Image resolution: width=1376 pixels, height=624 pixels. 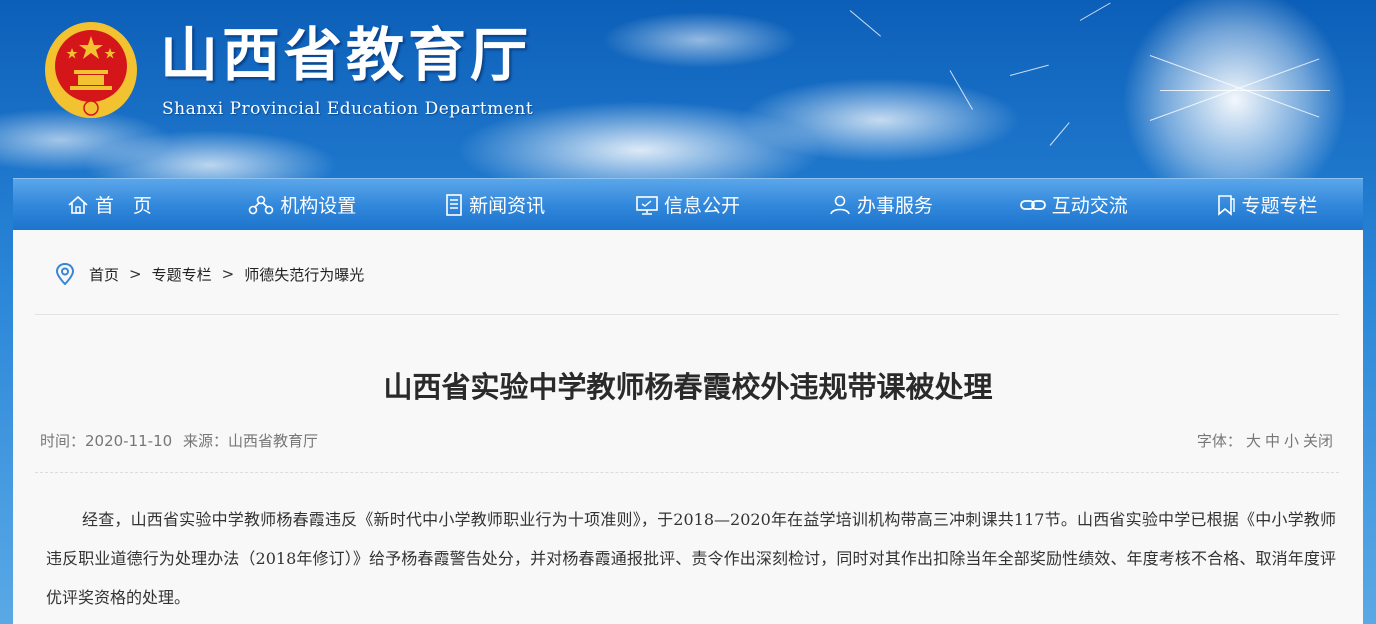 I want to click on article-meta: 时间：2020-11-10 来源：山西省教育厅, so click(x=182, y=440).